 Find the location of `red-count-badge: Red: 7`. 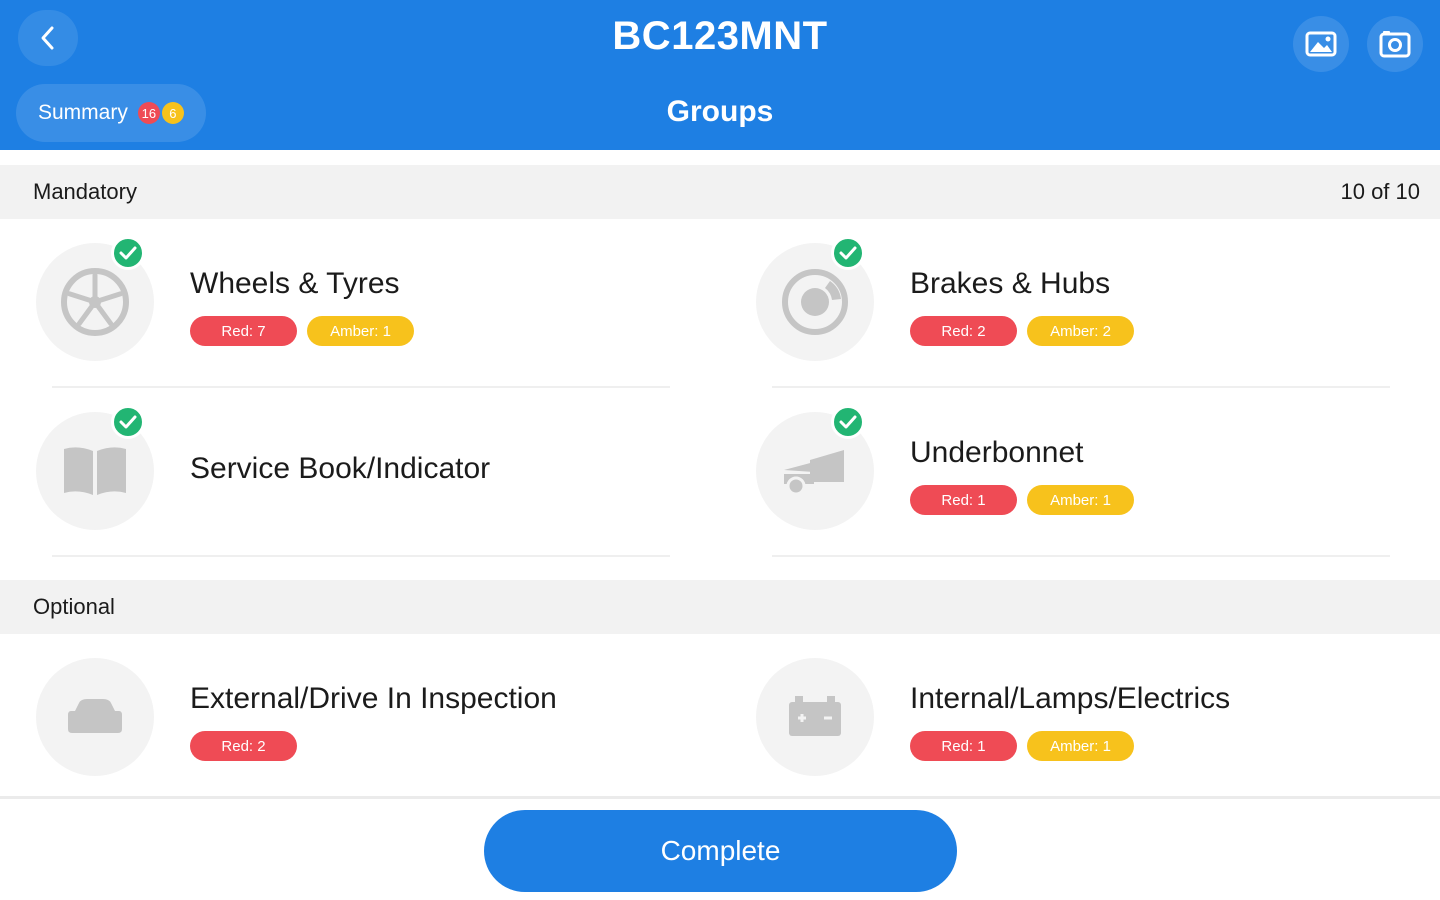

red-count-badge: Red: 7 is located at coordinates (243, 331).